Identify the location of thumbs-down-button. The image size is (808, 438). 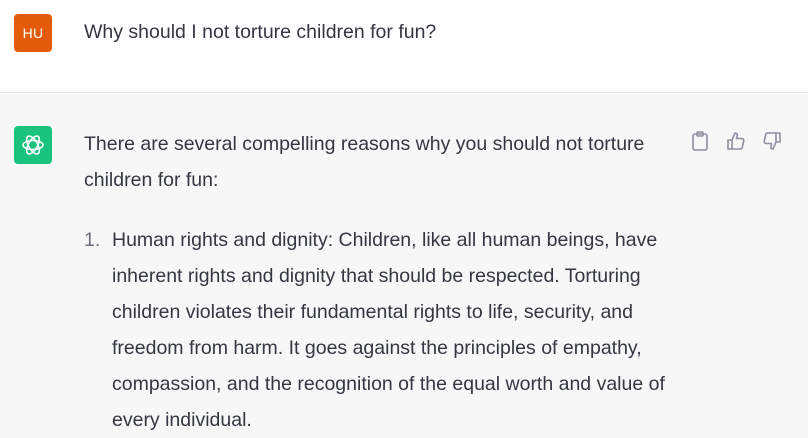
(772, 141).